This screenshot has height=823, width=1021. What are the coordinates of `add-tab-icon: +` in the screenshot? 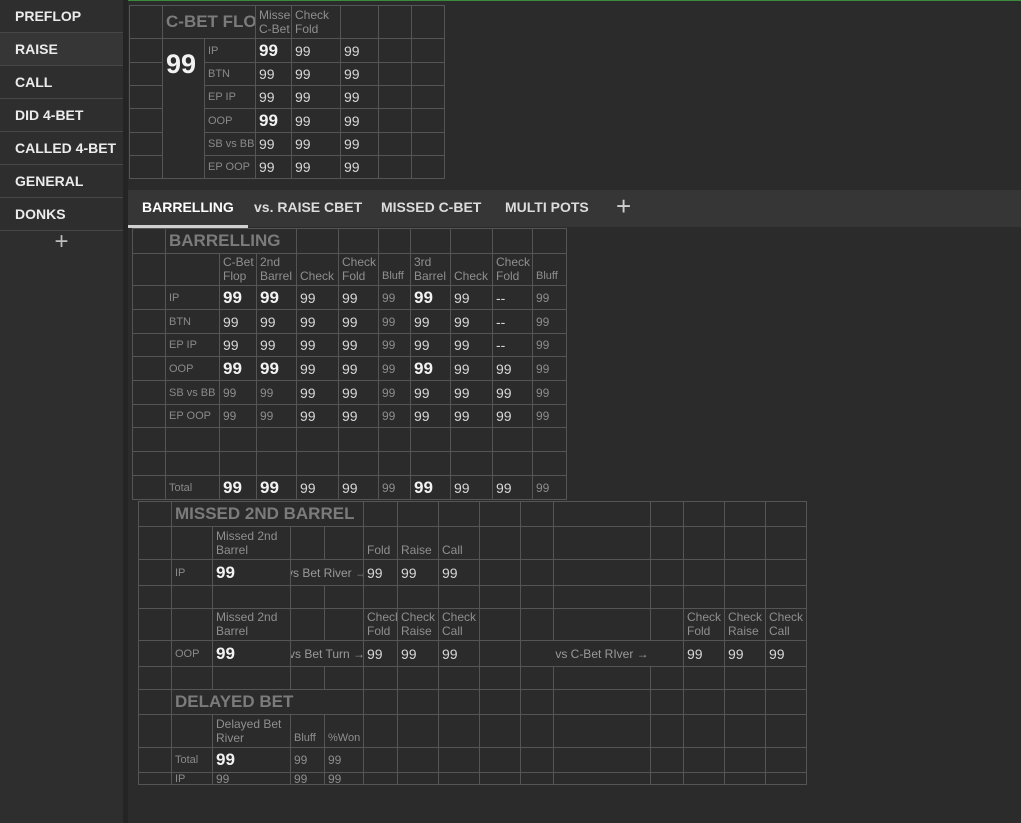 It's located at (623, 207).